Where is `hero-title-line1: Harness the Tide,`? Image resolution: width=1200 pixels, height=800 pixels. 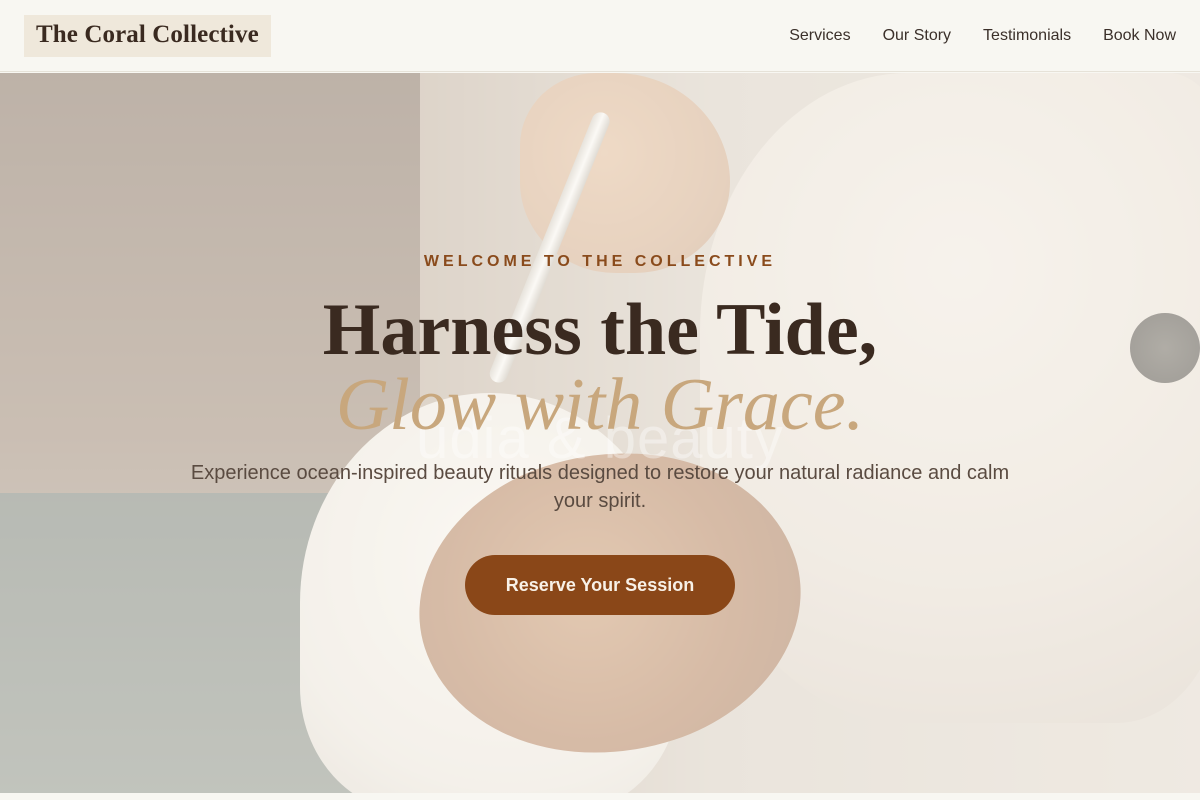 hero-title-line1: Harness the Tide, is located at coordinates (600, 330).